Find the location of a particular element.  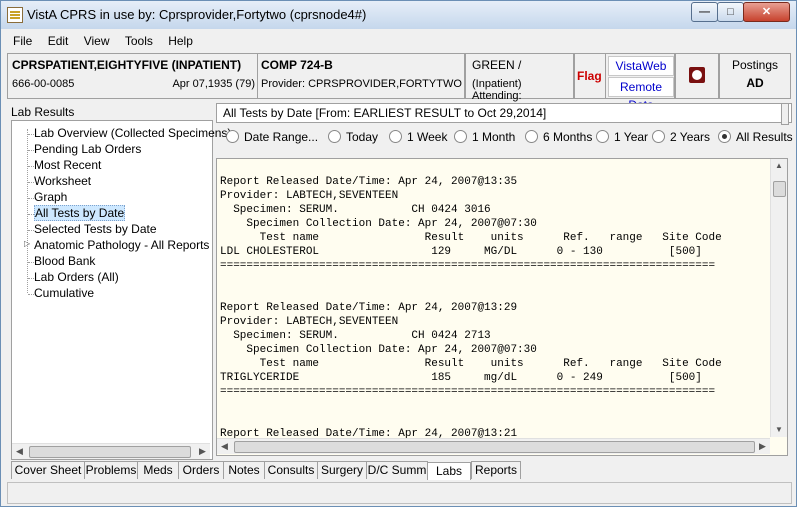

tree-item-graph: Graph is located at coordinates (50, 197).